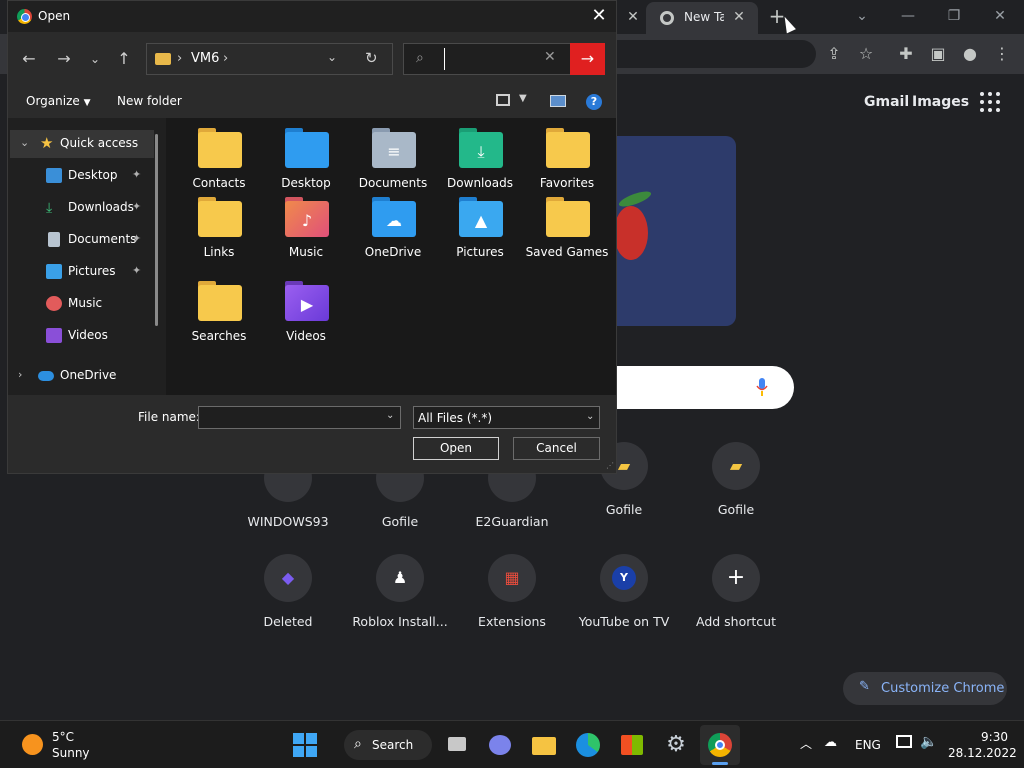 This screenshot has width=1024, height=768. I want to click on sun-weather-icon, so click(32, 744).